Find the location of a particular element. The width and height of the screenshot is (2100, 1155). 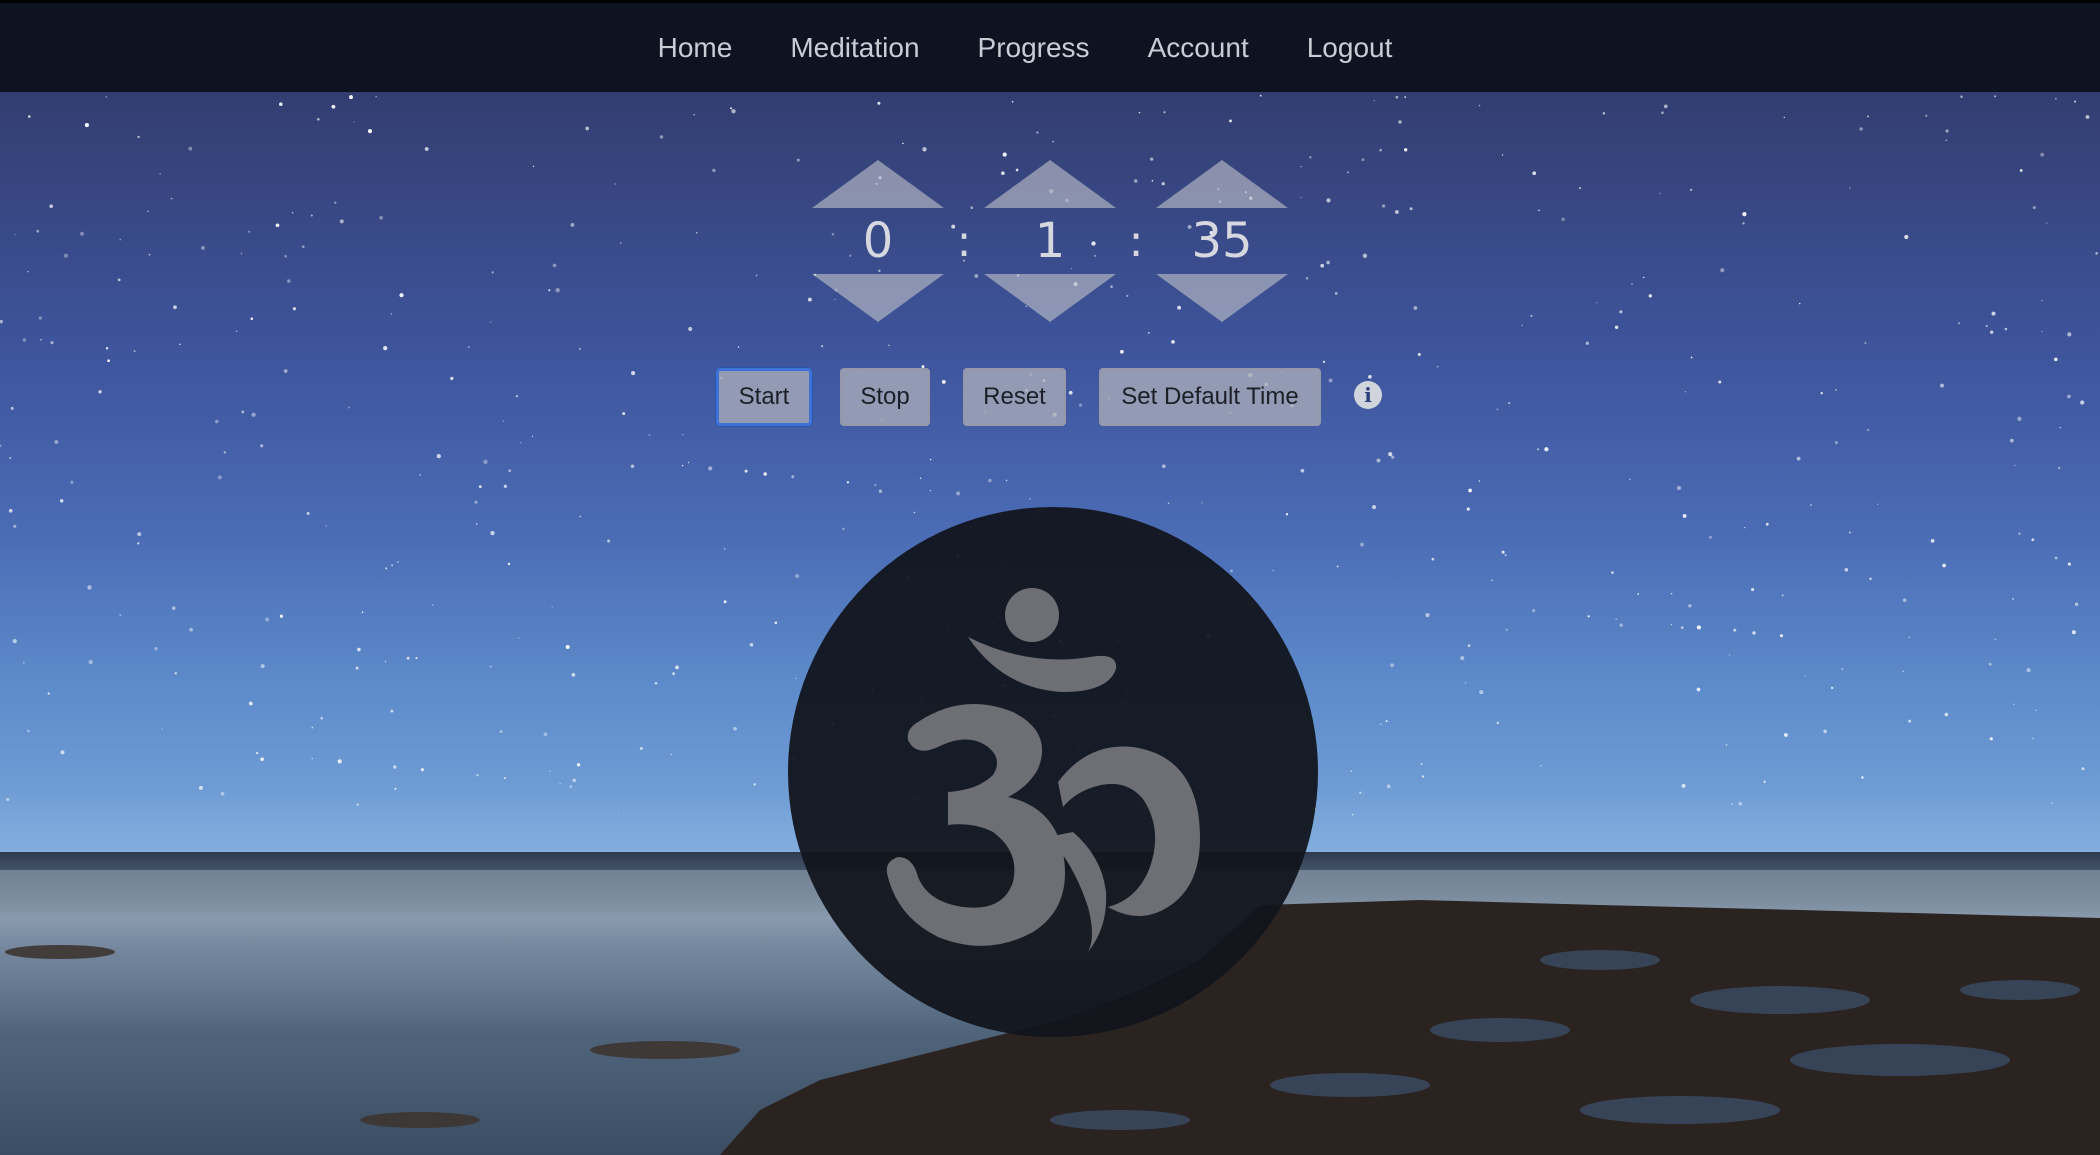

om-icon is located at coordinates (1043, 770).